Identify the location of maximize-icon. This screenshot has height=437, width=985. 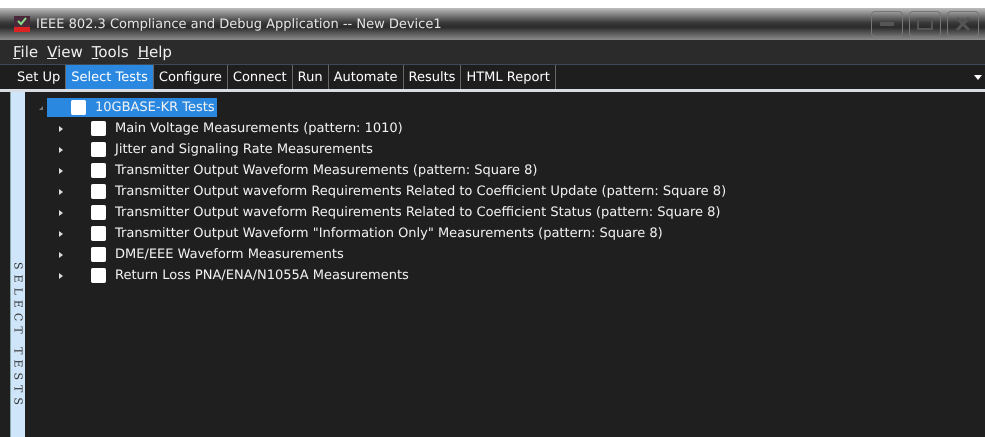
(925, 24).